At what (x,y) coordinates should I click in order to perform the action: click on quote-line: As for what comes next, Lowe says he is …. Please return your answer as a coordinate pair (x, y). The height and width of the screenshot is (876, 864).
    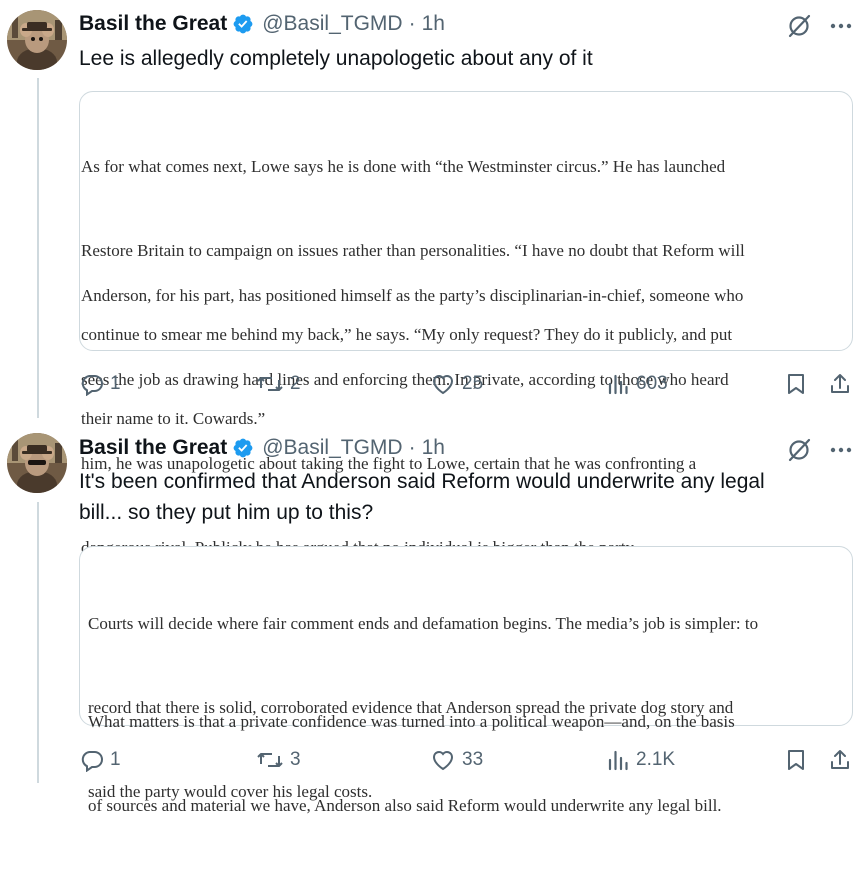
    Looking at the image, I should click on (403, 166).